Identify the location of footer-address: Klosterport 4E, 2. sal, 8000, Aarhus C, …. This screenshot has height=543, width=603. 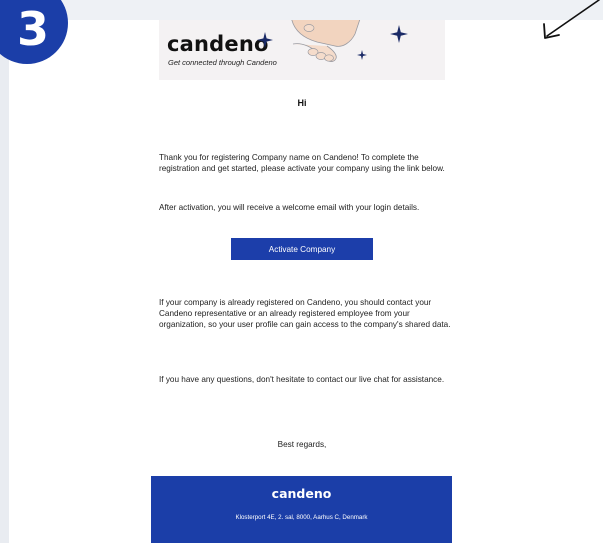
(301, 517).